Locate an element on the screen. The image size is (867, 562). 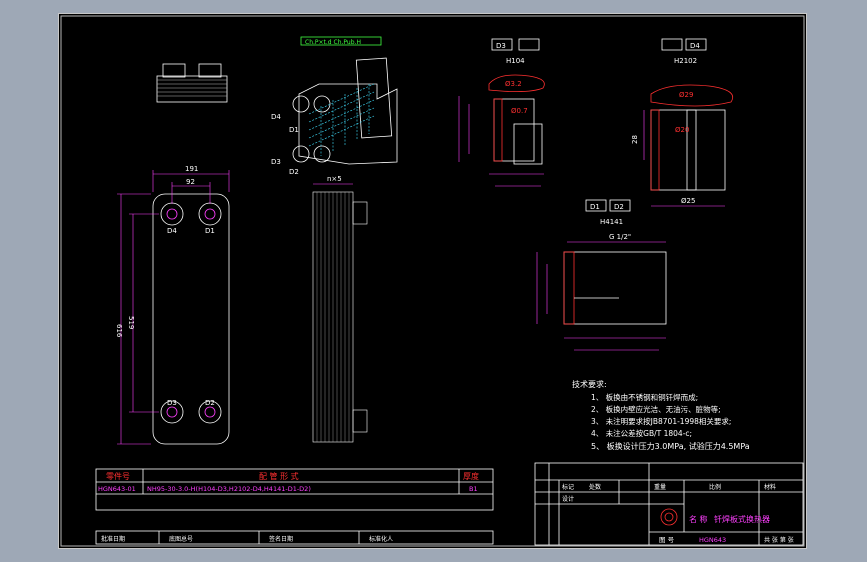
h104-label: H104 is located at coordinates (515, 61).